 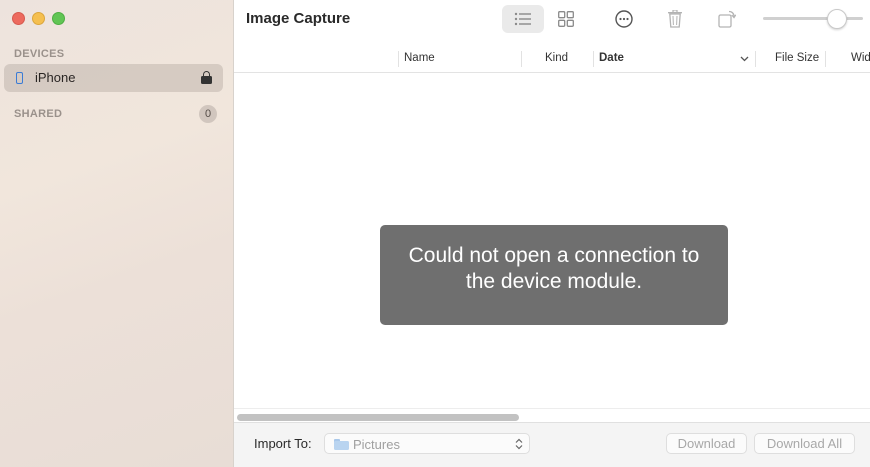 I want to click on rotate-button, so click(x=727, y=19).